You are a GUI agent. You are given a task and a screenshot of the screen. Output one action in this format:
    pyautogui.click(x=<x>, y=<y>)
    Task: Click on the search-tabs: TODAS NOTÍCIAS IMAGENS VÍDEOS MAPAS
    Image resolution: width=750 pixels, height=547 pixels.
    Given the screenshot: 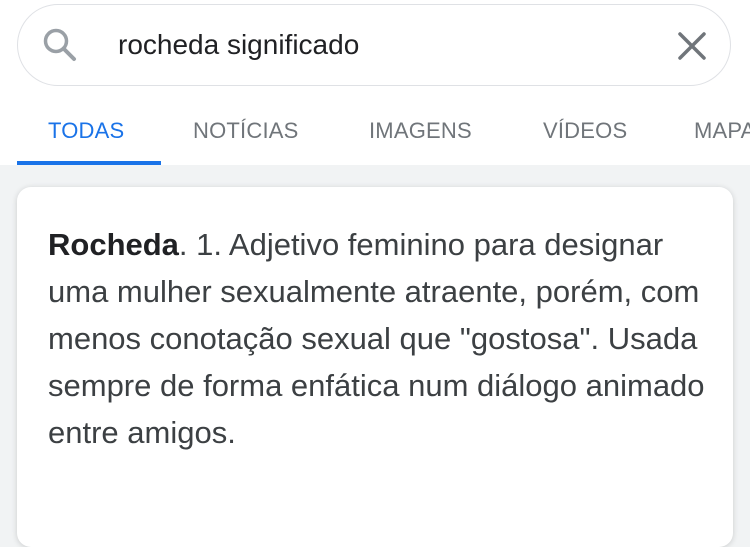 What is the action you would take?
    pyautogui.click(x=375, y=132)
    